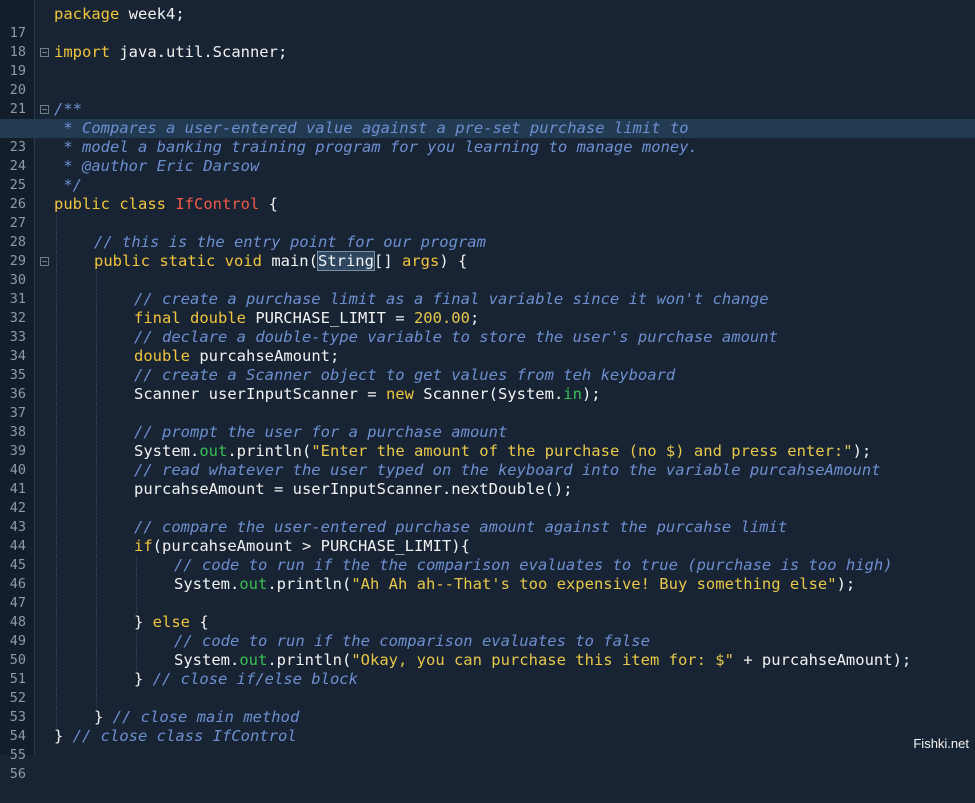  What do you see at coordinates (487, 99) in the screenshot?
I see `code-line: 21` at bounding box center [487, 99].